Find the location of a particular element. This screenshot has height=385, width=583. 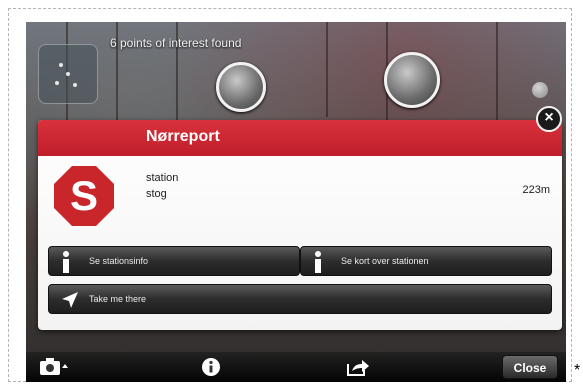

poi-marker-small is located at coordinates (540, 90).